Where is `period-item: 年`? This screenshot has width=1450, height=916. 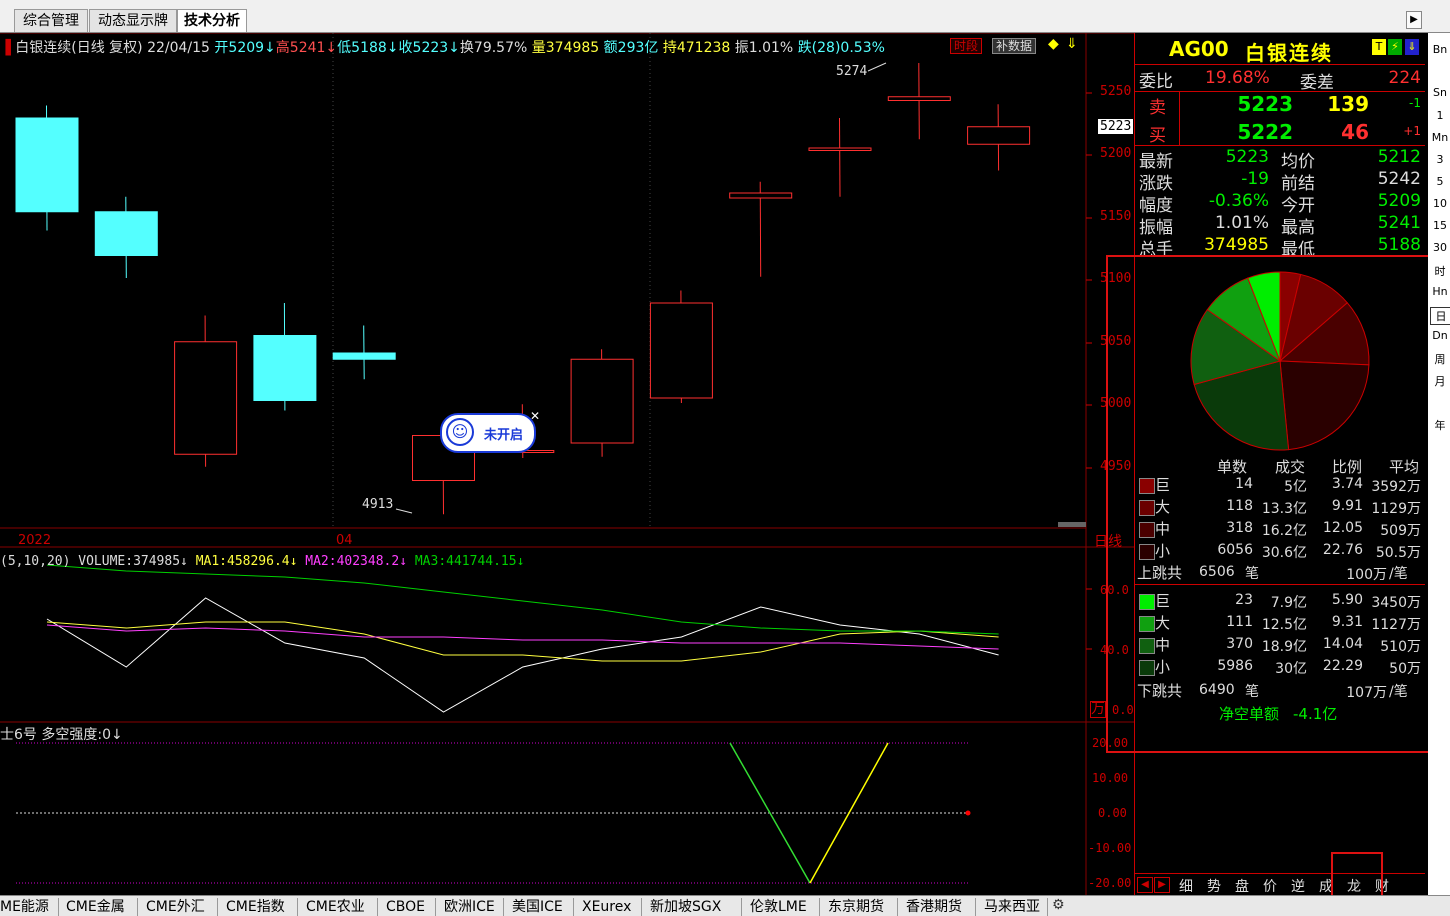
period-item: 年 is located at coordinates (1440, 425).